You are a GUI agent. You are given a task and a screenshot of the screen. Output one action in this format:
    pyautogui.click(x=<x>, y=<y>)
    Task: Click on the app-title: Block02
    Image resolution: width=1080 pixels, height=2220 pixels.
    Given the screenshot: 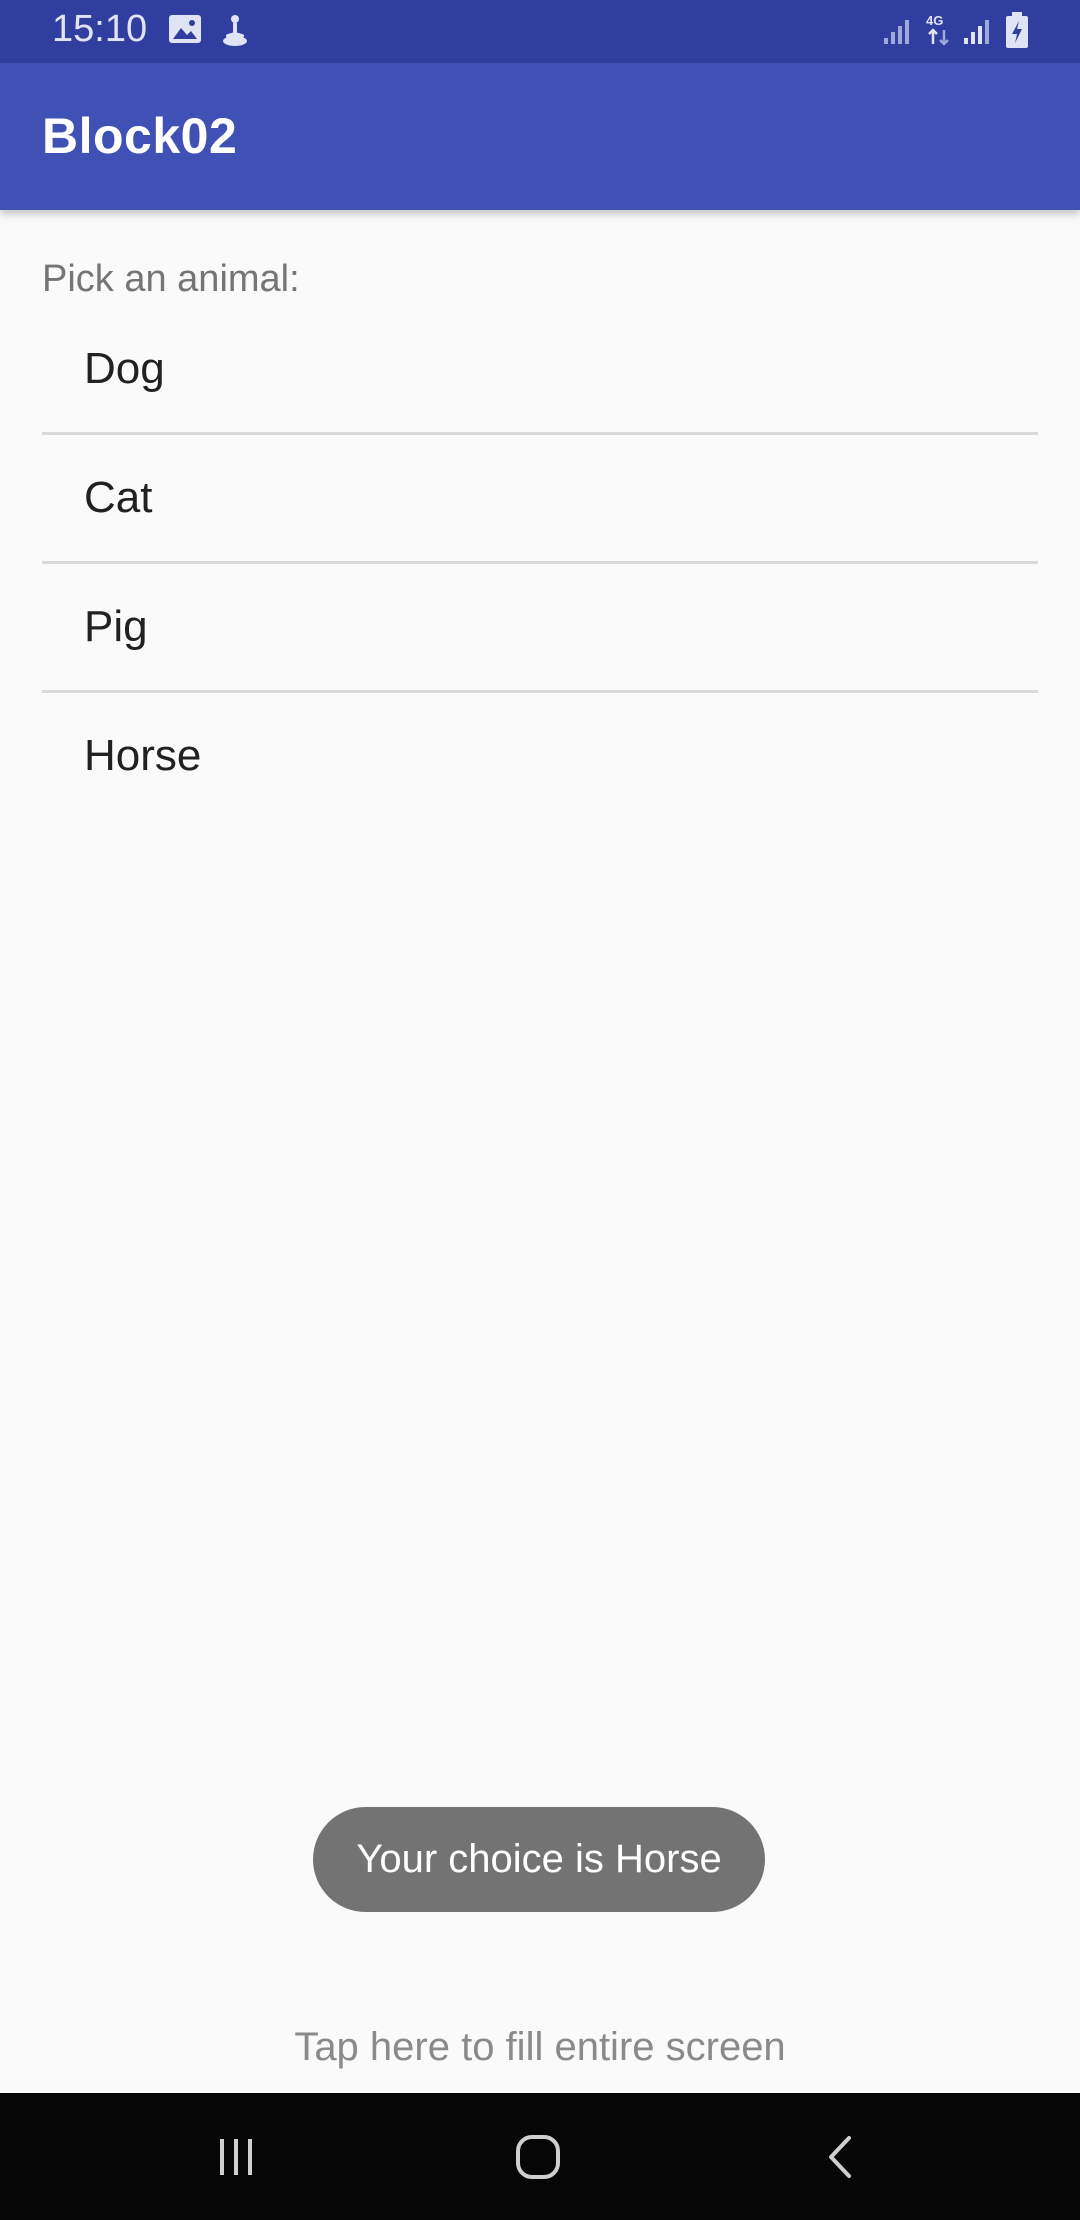 What is the action you would take?
    pyautogui.click(x=140, y=136)
    